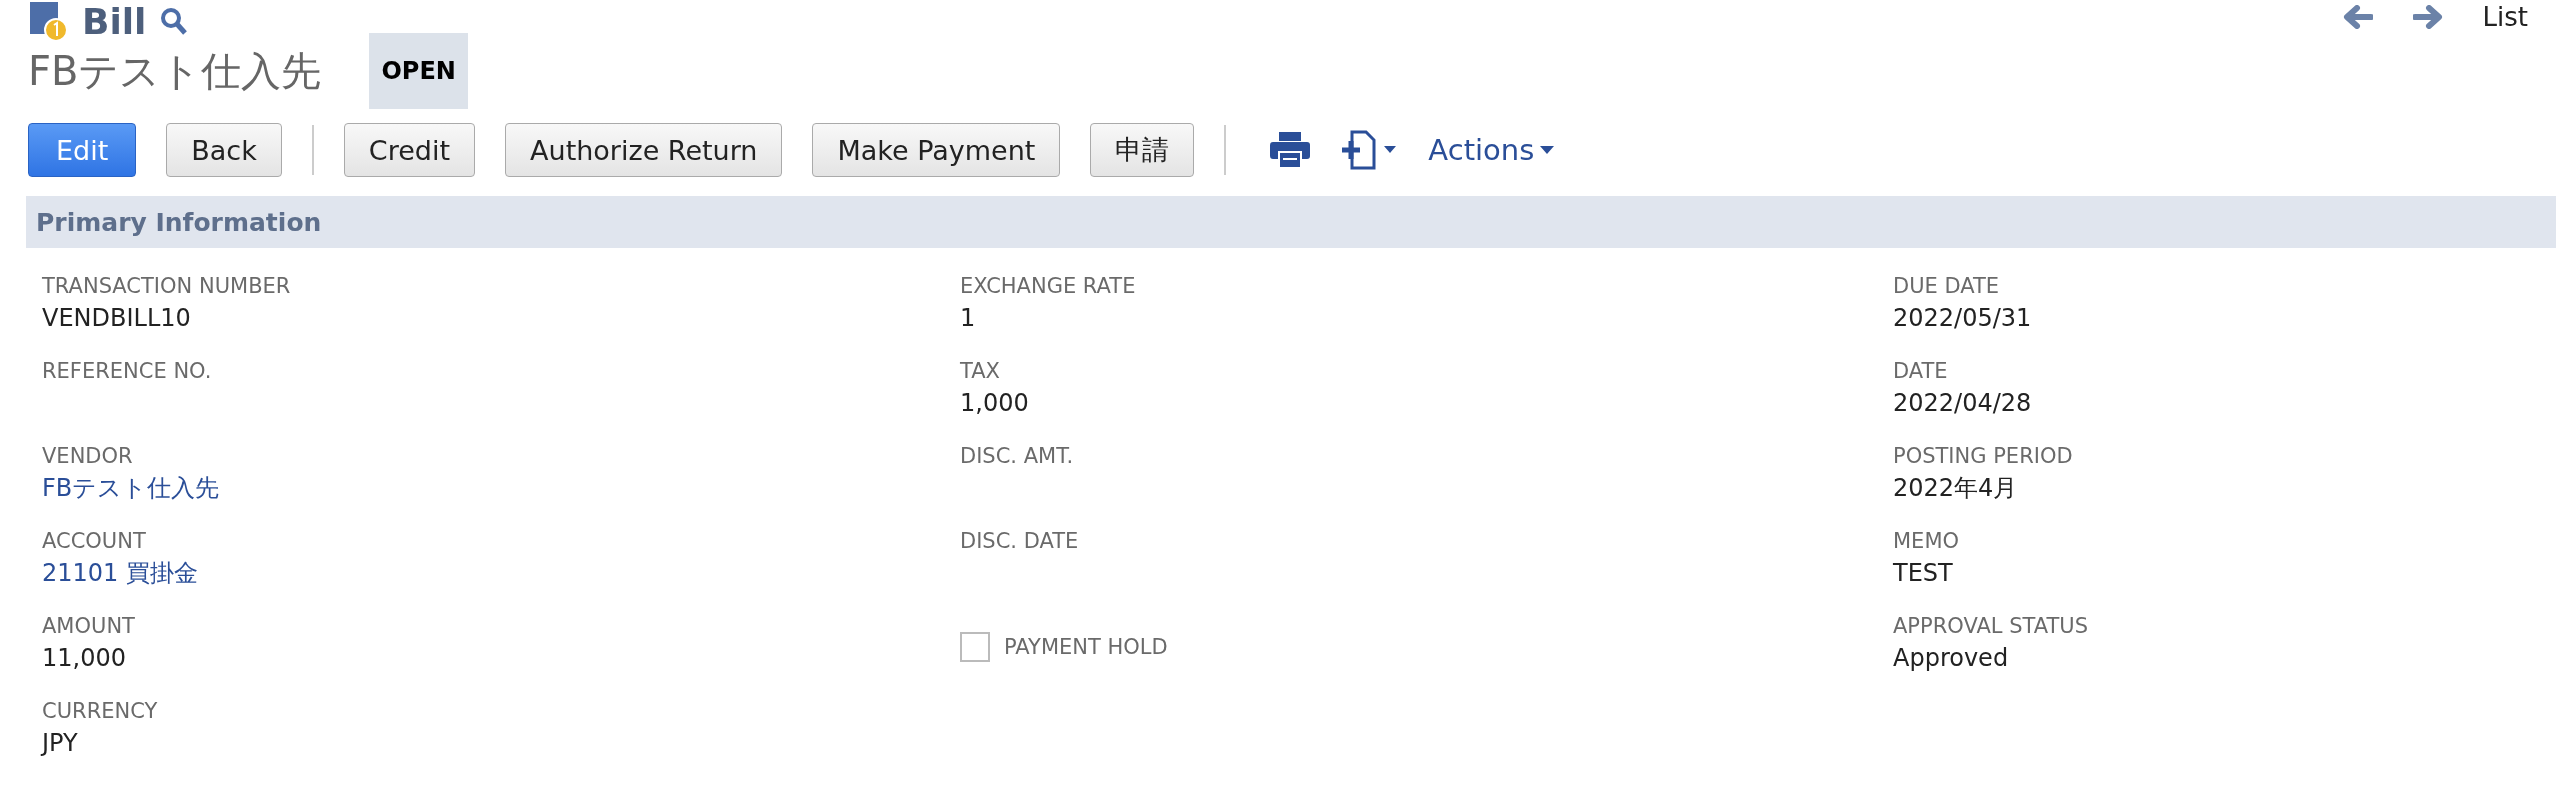 Image resolution: width=2556 pixels, height=800 pixels. What do you see at coordinates (127, 371) in the screenshot?
I see `field-label: REFERENCE NO.` at bounding box center [127, 371].